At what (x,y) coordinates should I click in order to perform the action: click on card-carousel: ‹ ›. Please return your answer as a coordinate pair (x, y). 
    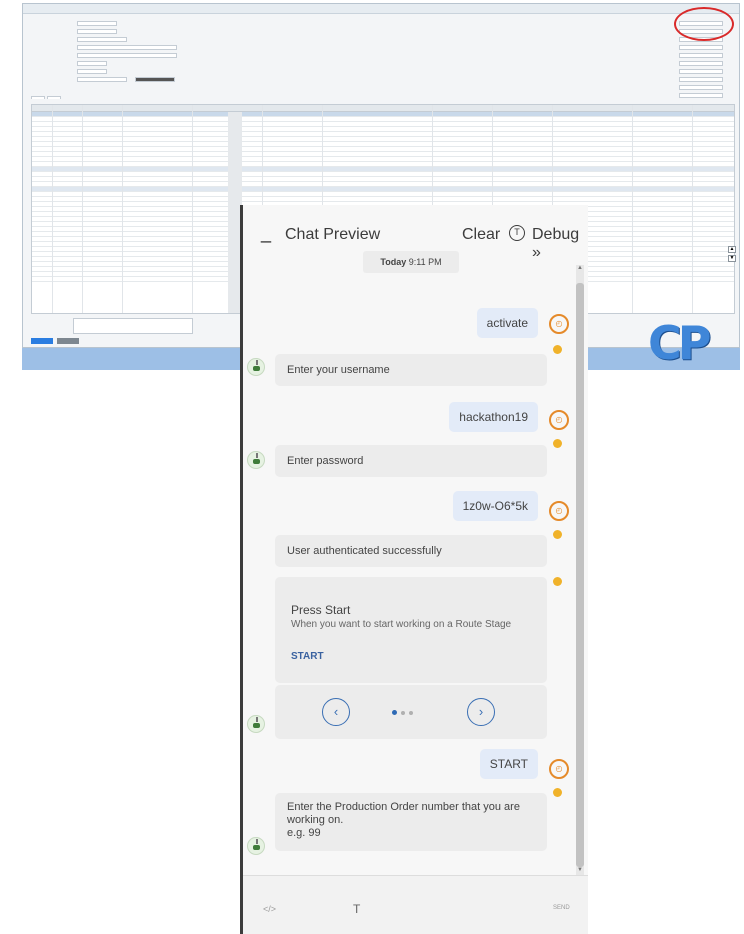
    Looking at the image, I should click on (411, 712).